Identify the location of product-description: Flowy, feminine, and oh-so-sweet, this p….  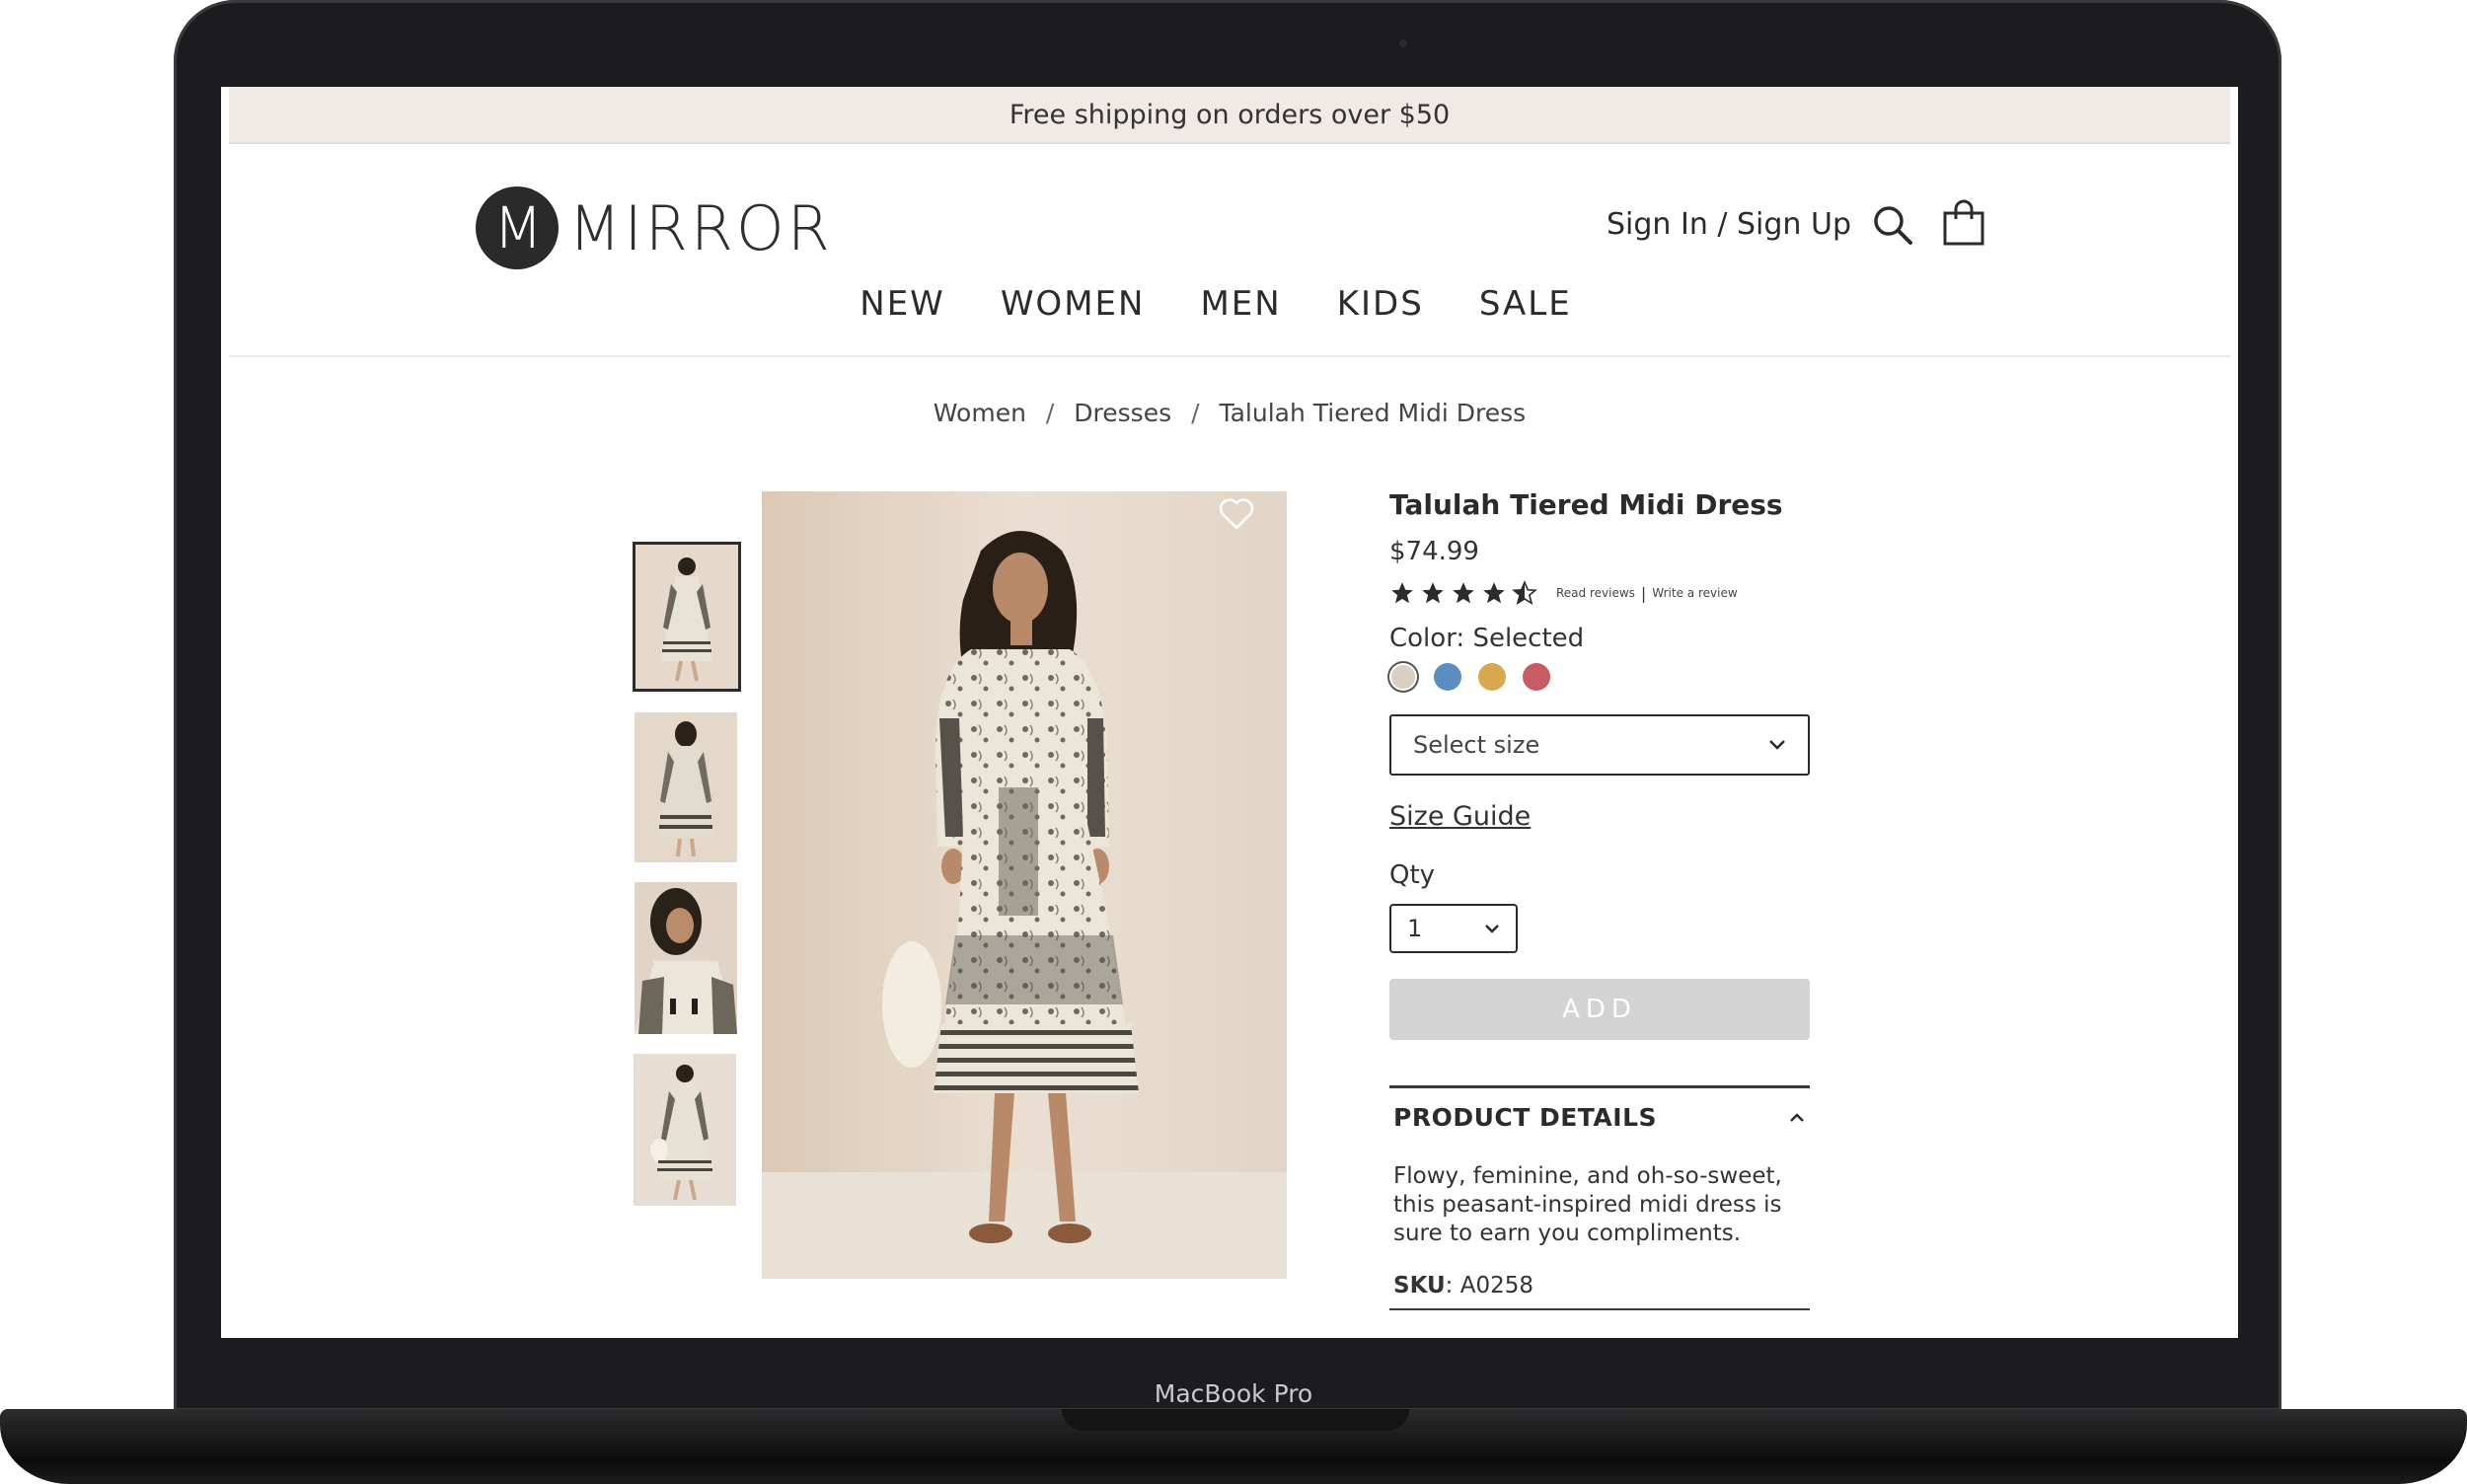
(1587, 1204).